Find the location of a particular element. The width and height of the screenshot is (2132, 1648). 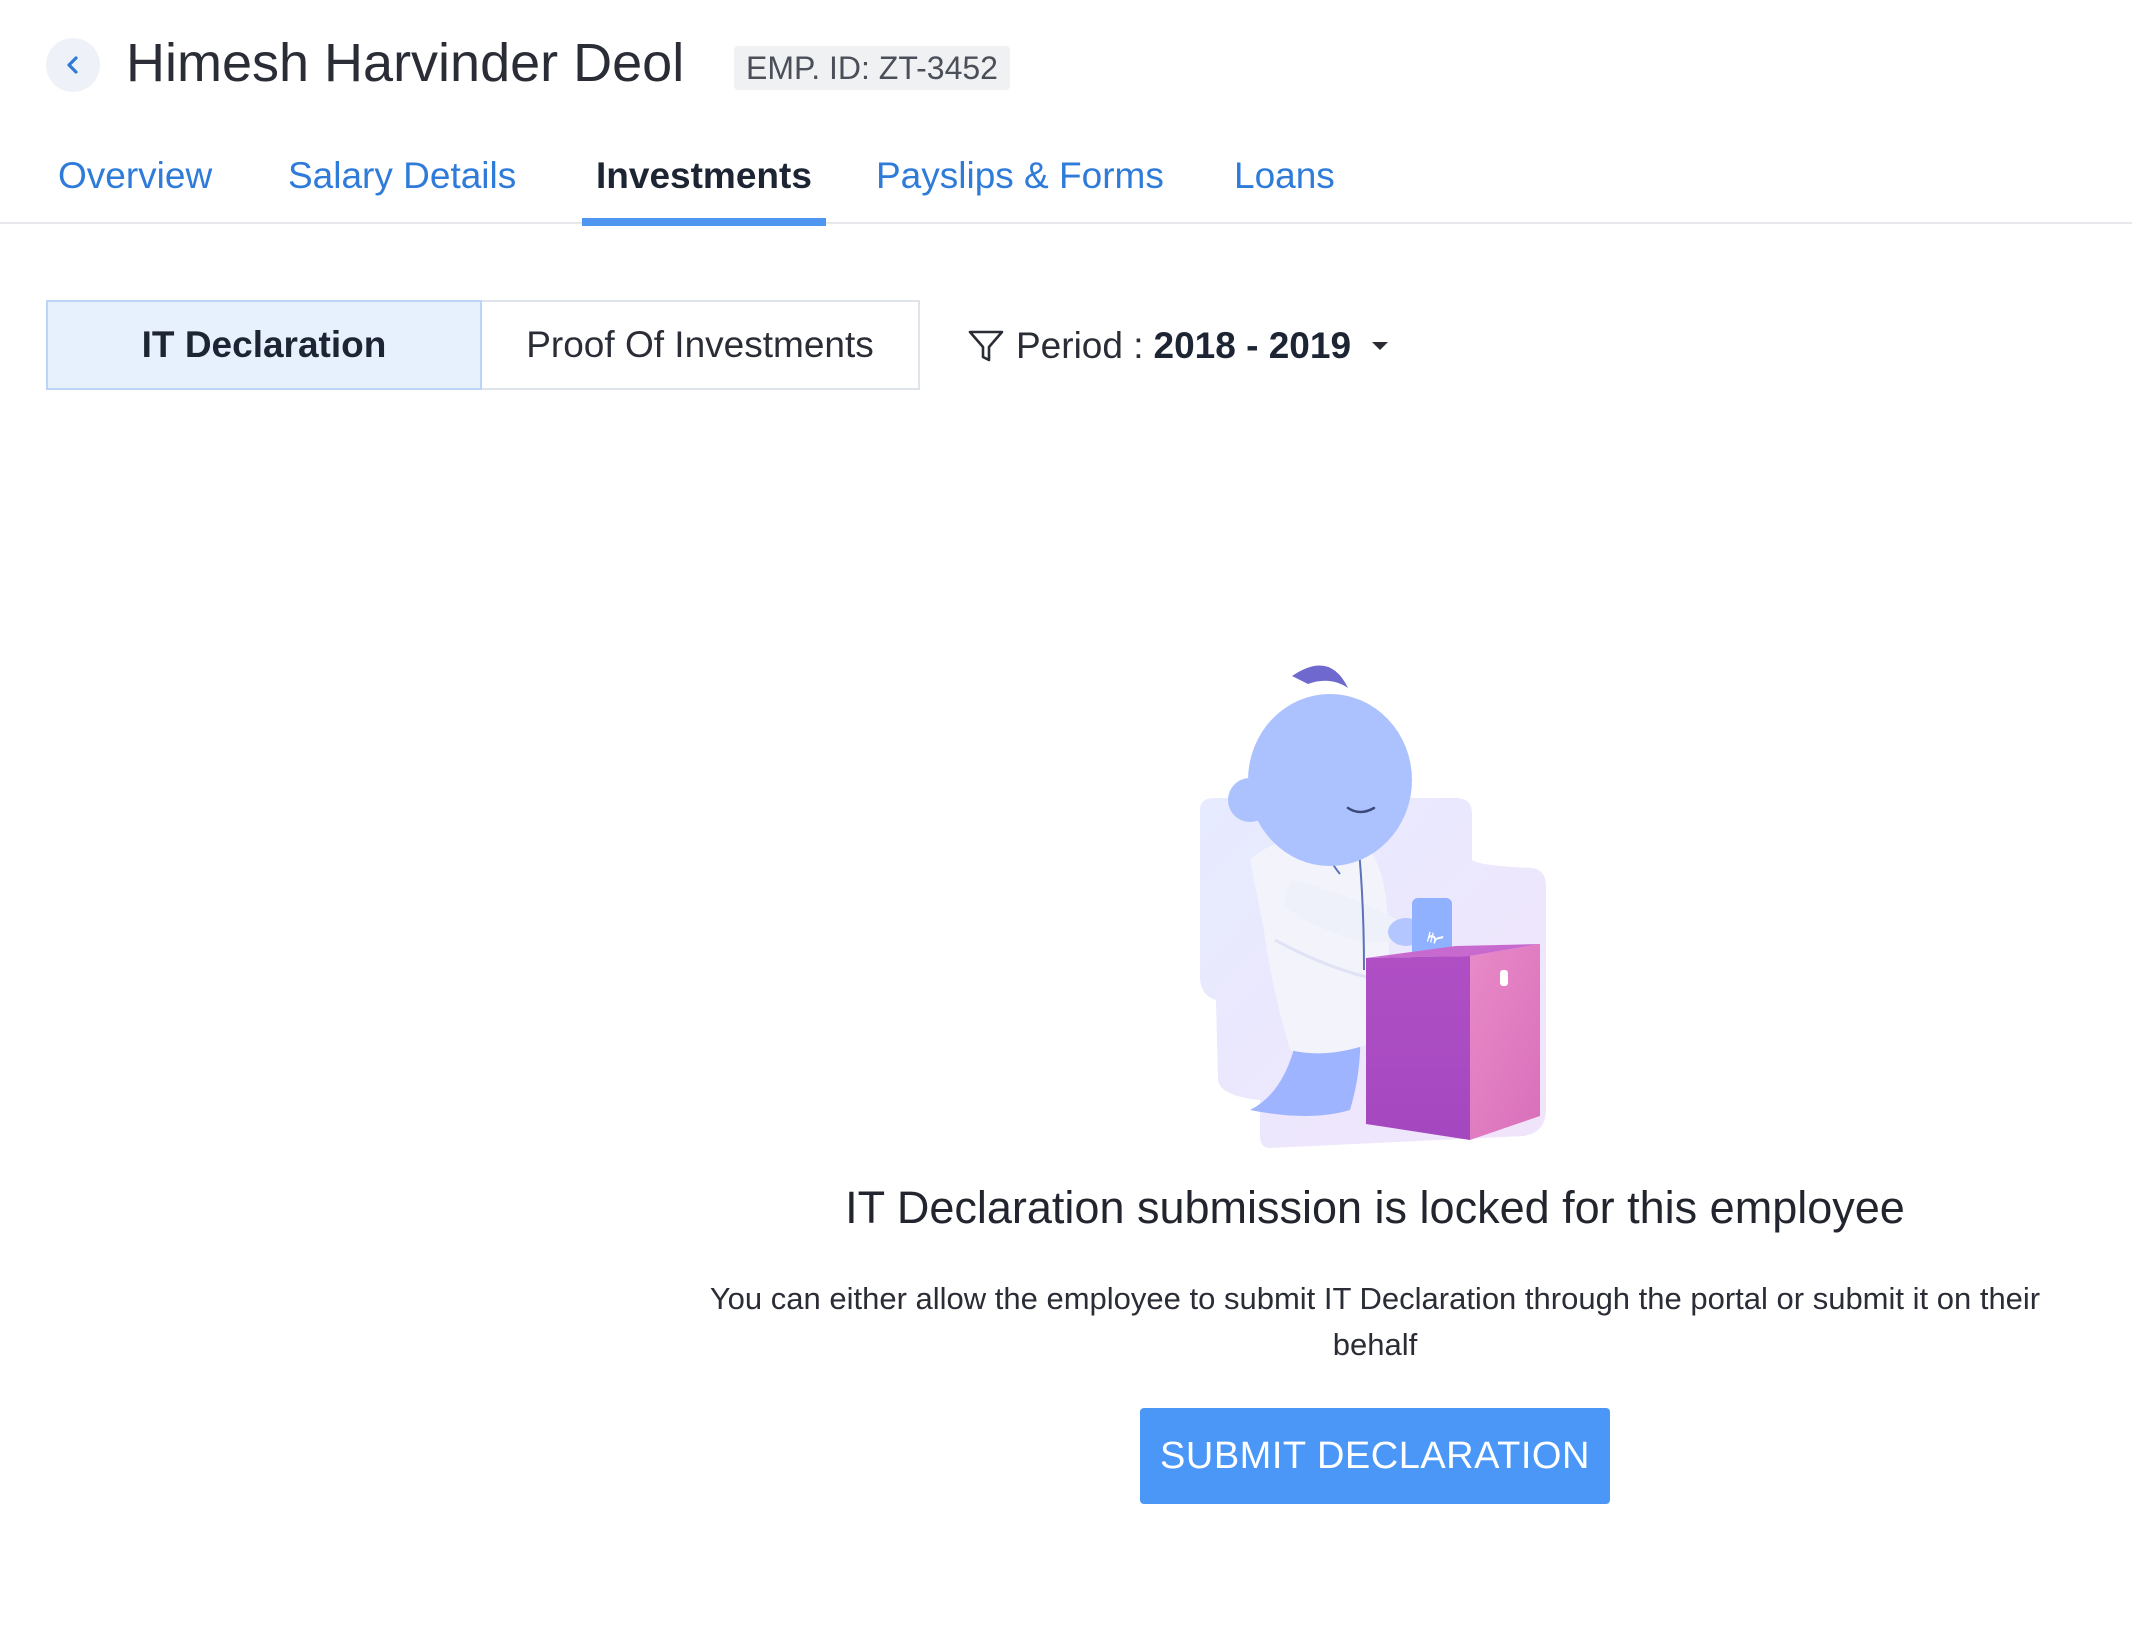

it-declaration-toggle: IT Declaration is located at coordinates (264, 345).